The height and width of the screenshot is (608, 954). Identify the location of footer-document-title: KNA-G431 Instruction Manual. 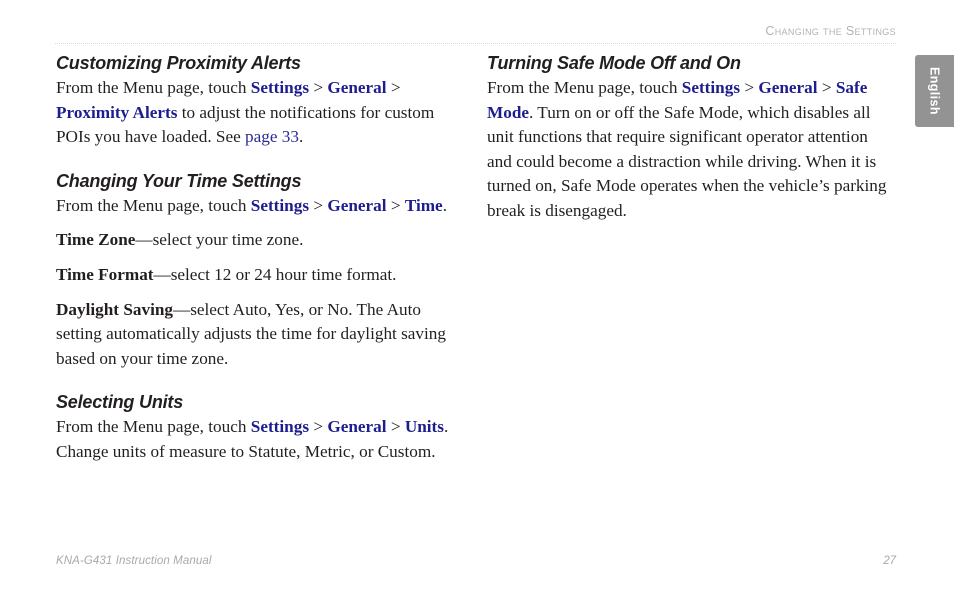
(134, 561).